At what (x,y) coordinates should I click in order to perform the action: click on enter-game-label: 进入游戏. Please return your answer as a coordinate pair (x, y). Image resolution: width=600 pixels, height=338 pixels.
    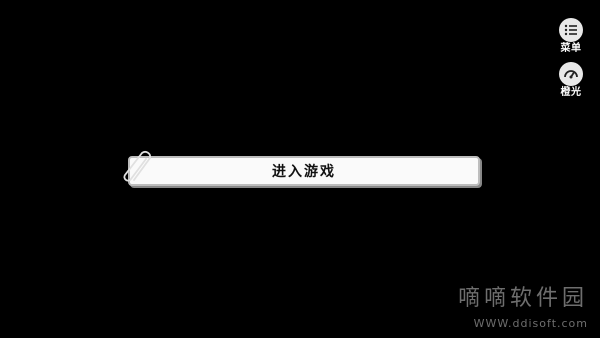
    Looking at the image, I should click on (304, 172).